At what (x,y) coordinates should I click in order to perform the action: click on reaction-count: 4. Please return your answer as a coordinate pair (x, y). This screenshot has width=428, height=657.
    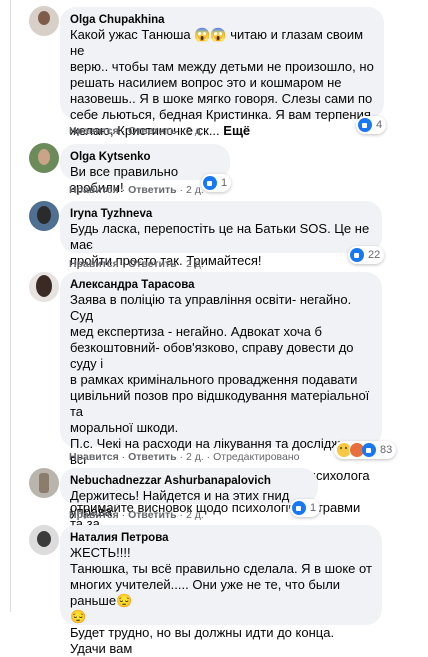
    Looking at the image, I should click on (371, 125).